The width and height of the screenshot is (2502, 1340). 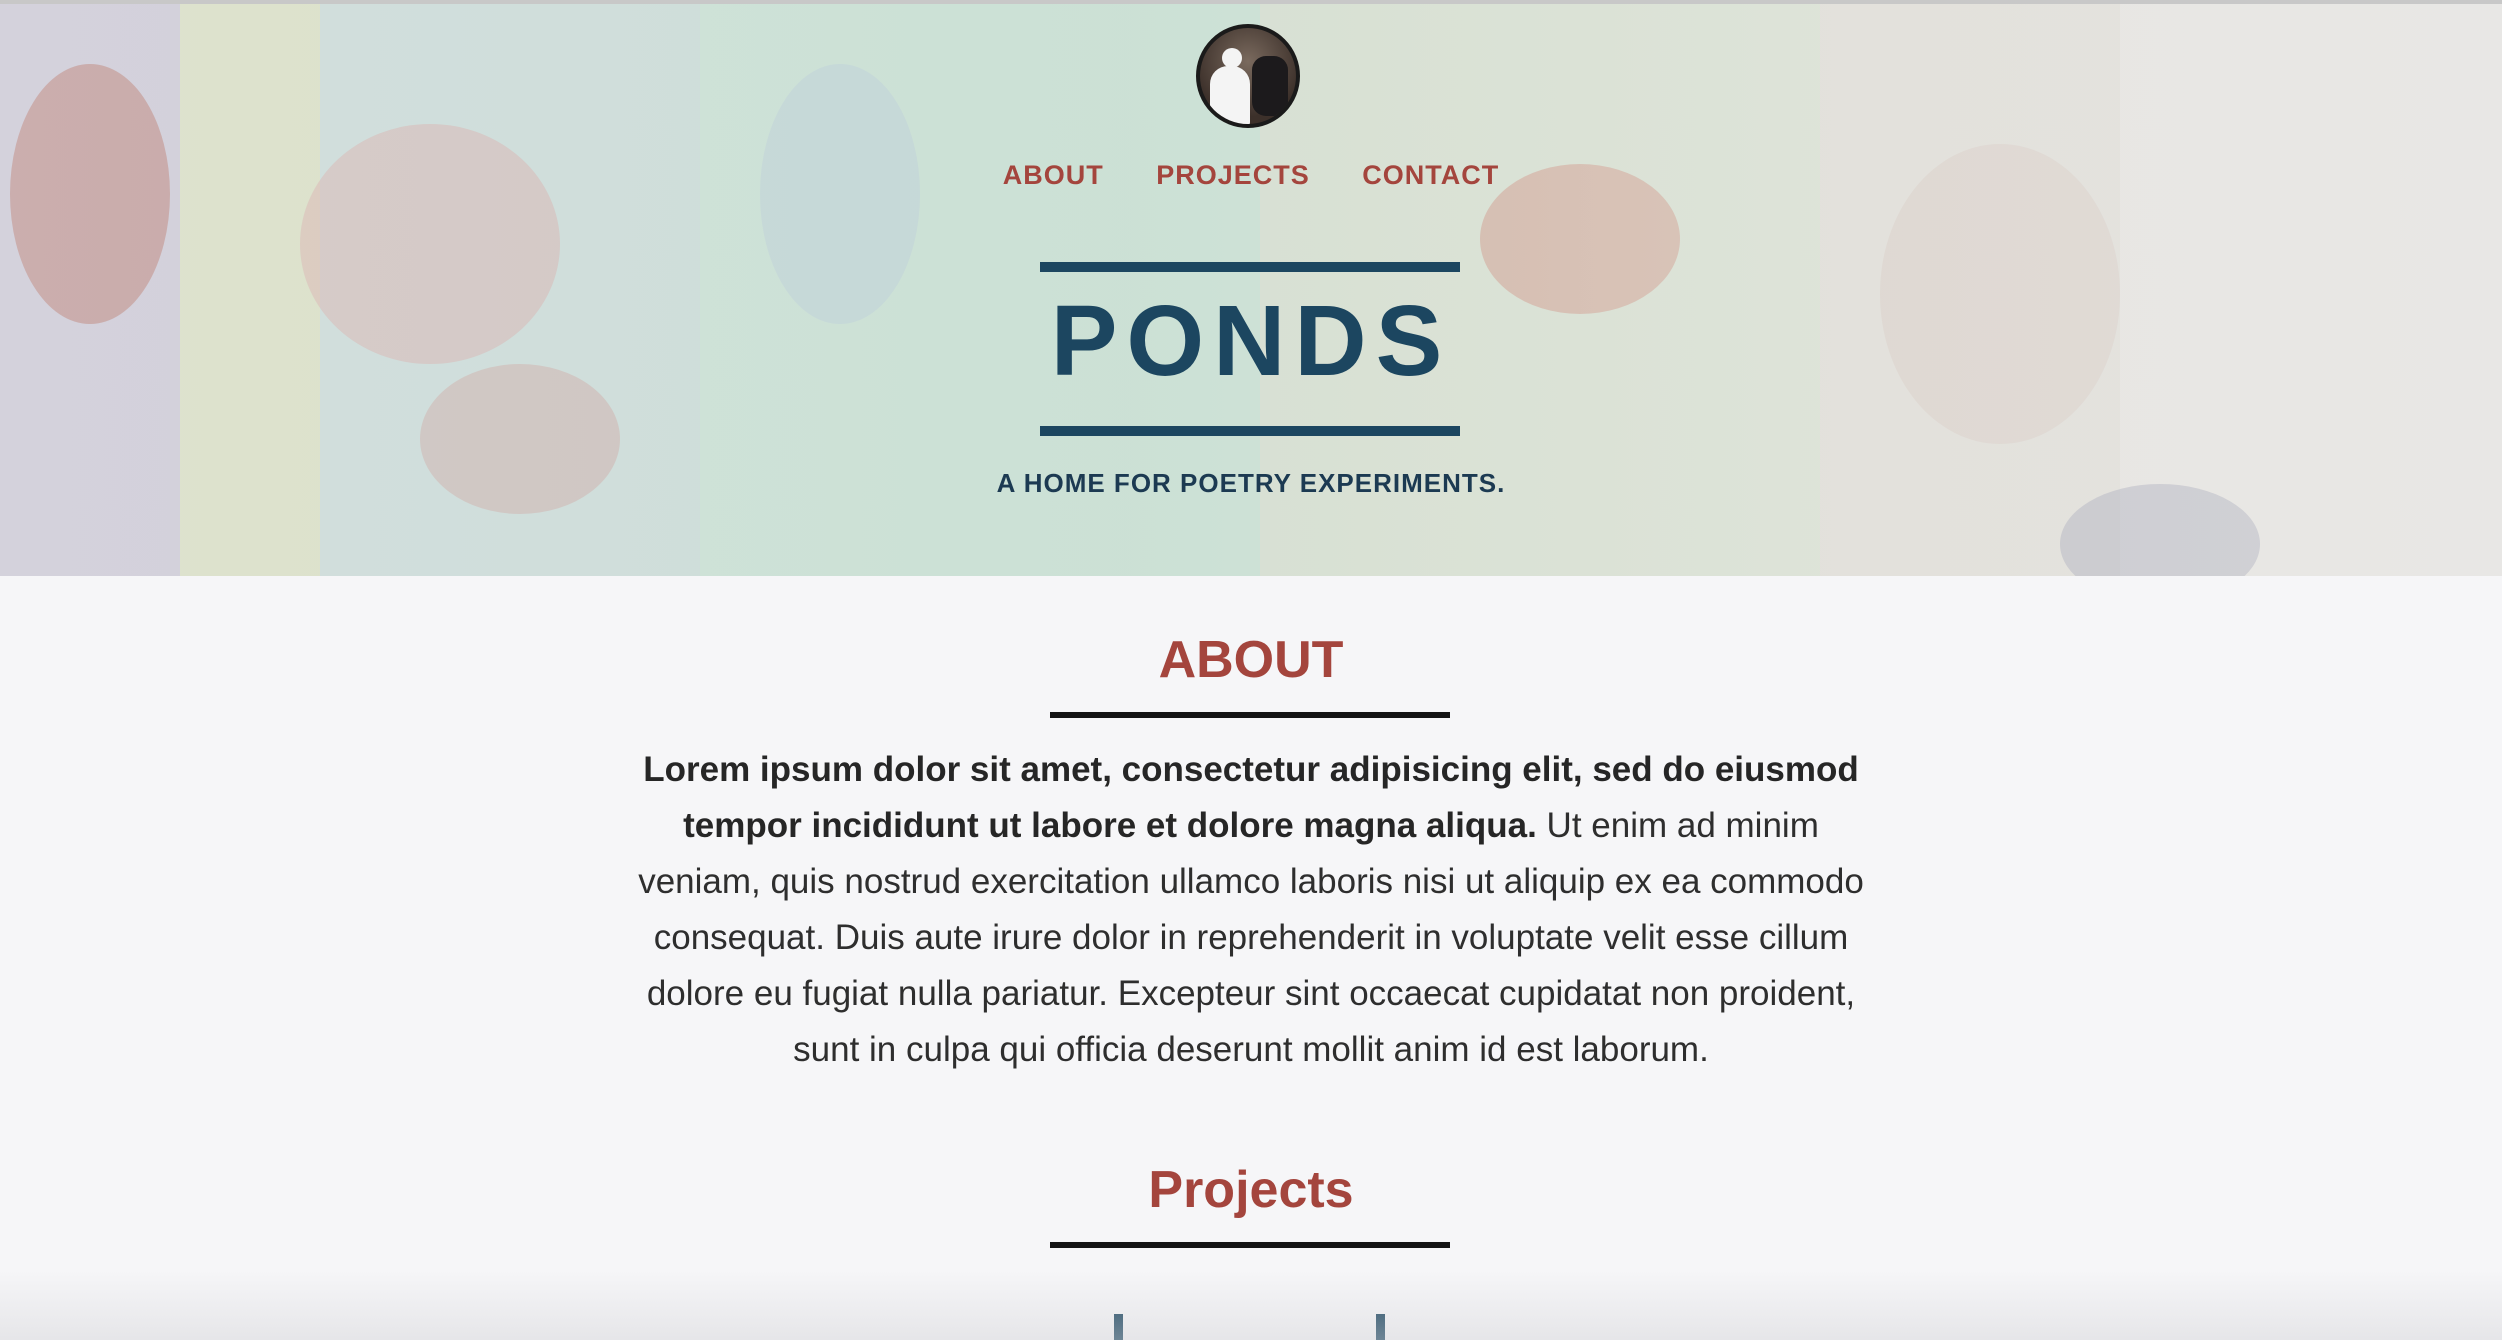 I want to click on about-heading: ABOUT, so click(x=1251, y=660).